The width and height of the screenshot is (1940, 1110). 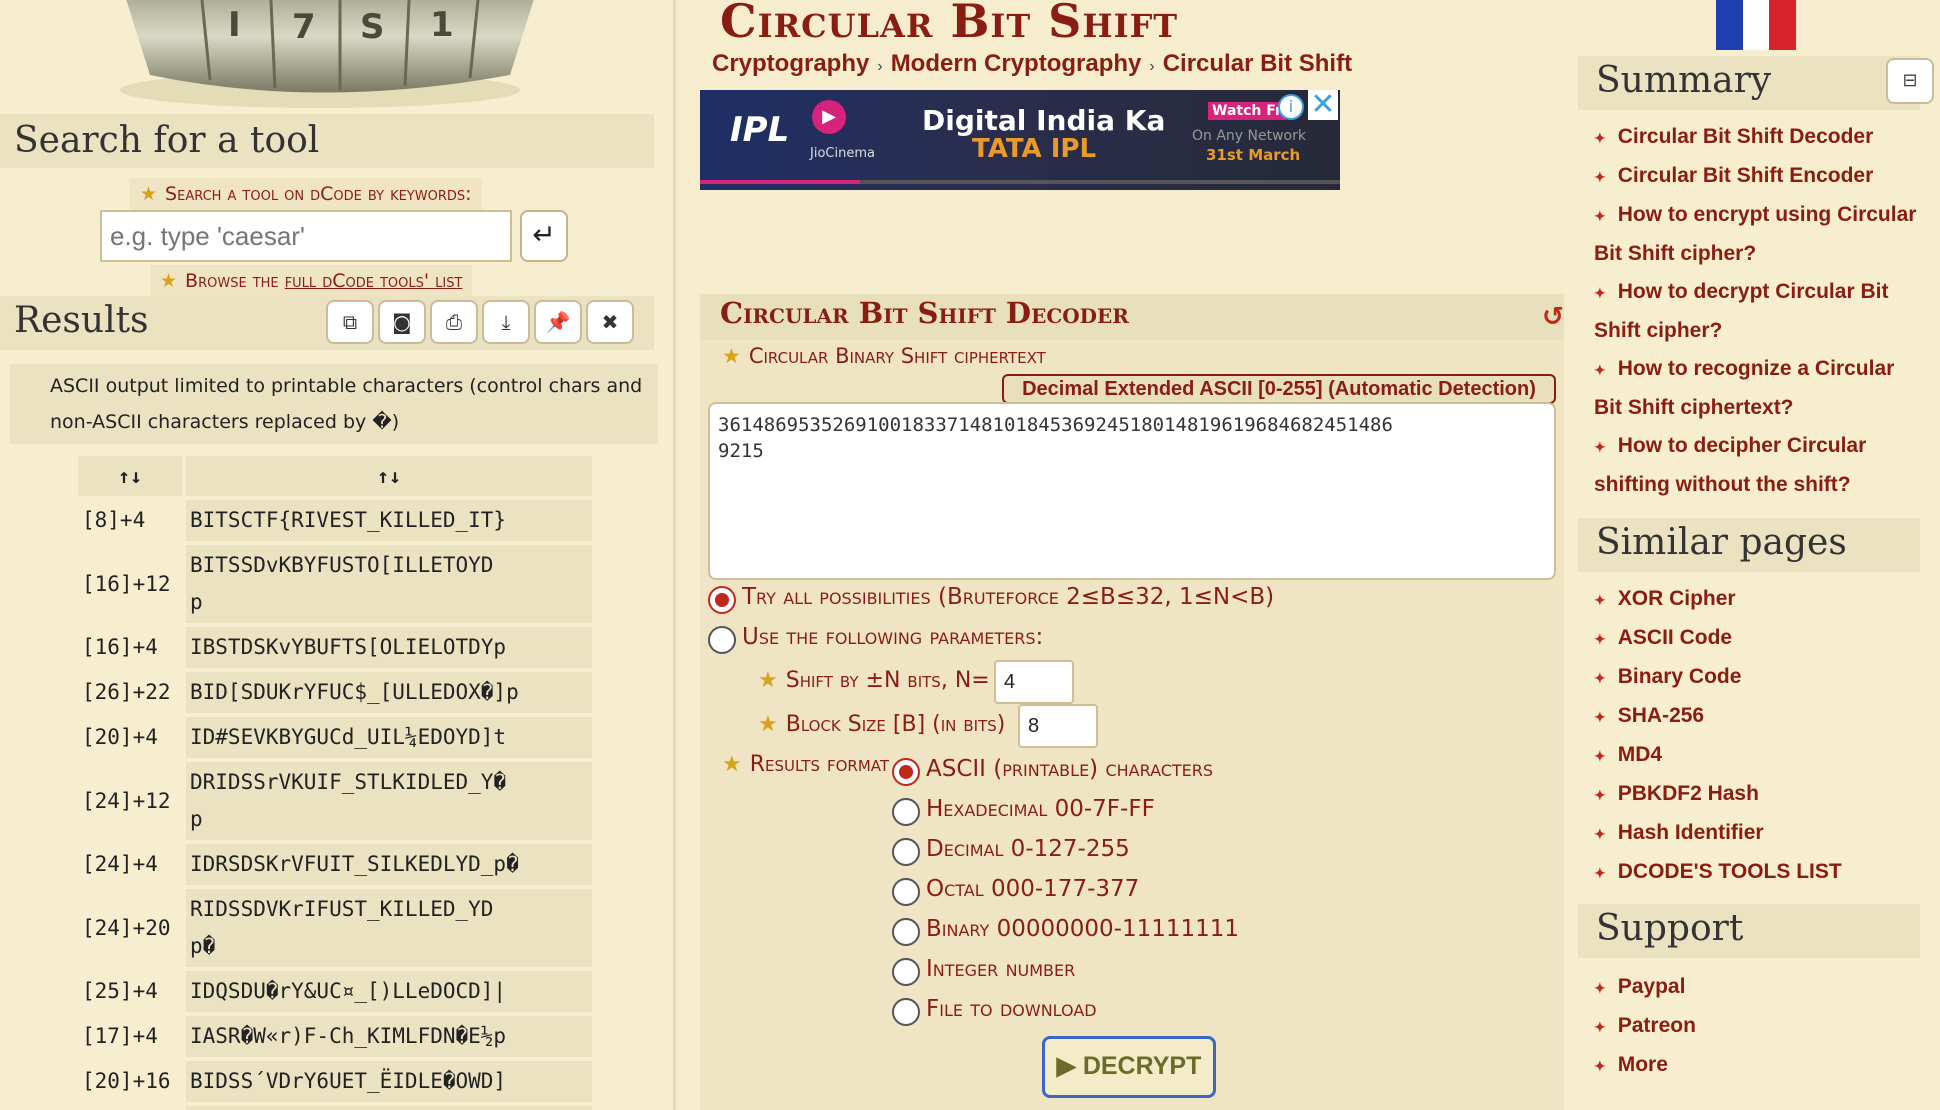 I want to click on result-key: [24]+12, so click(x=130, y=801).